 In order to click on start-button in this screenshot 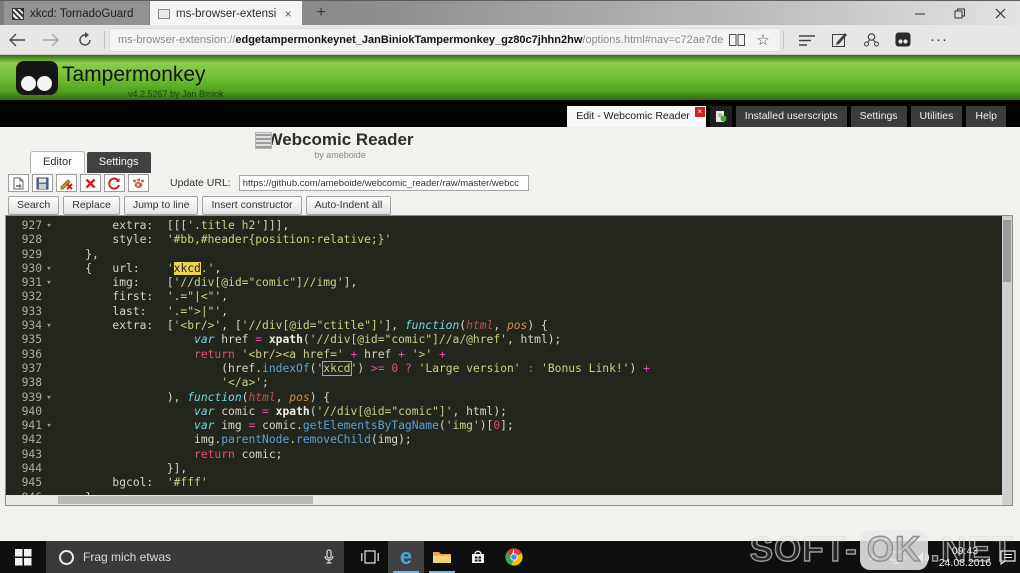, I will do `click(23, 557)`.